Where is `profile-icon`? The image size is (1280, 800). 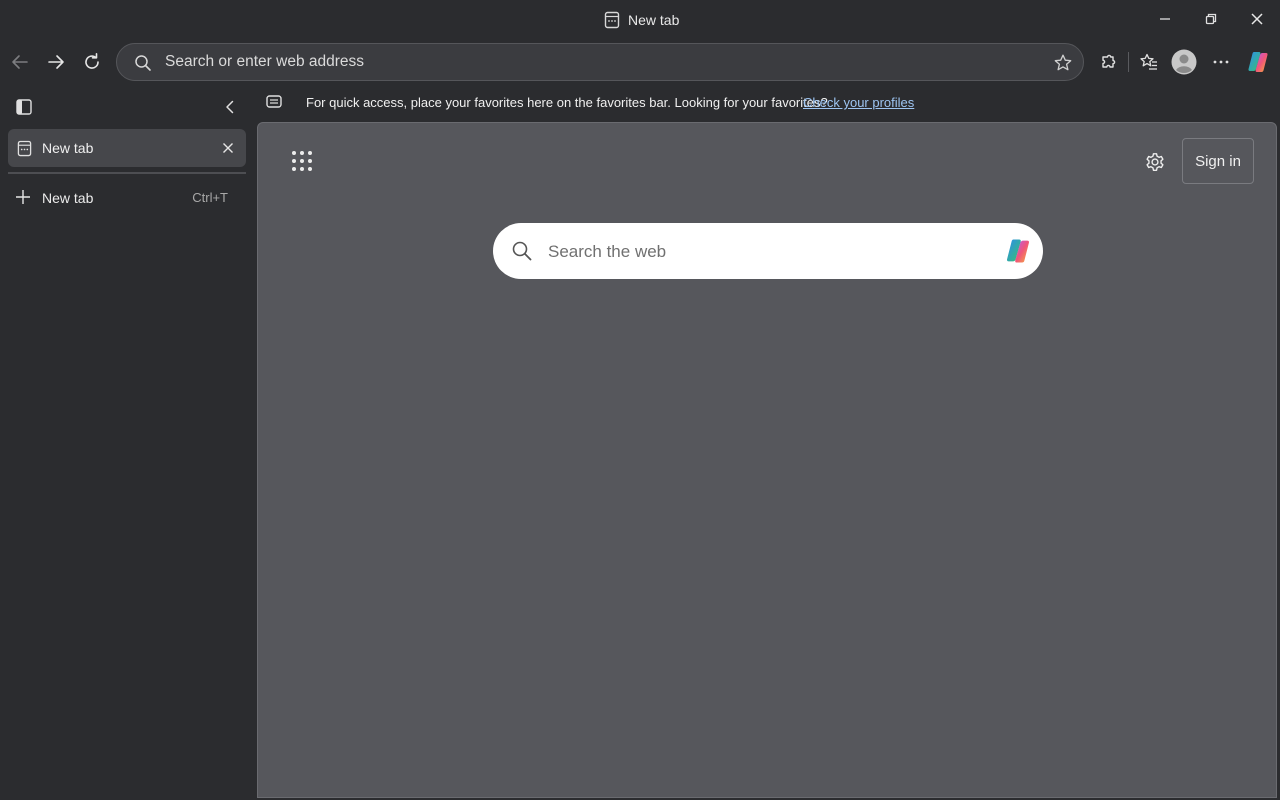
profile-icon is located at coordinates (1184, 62).